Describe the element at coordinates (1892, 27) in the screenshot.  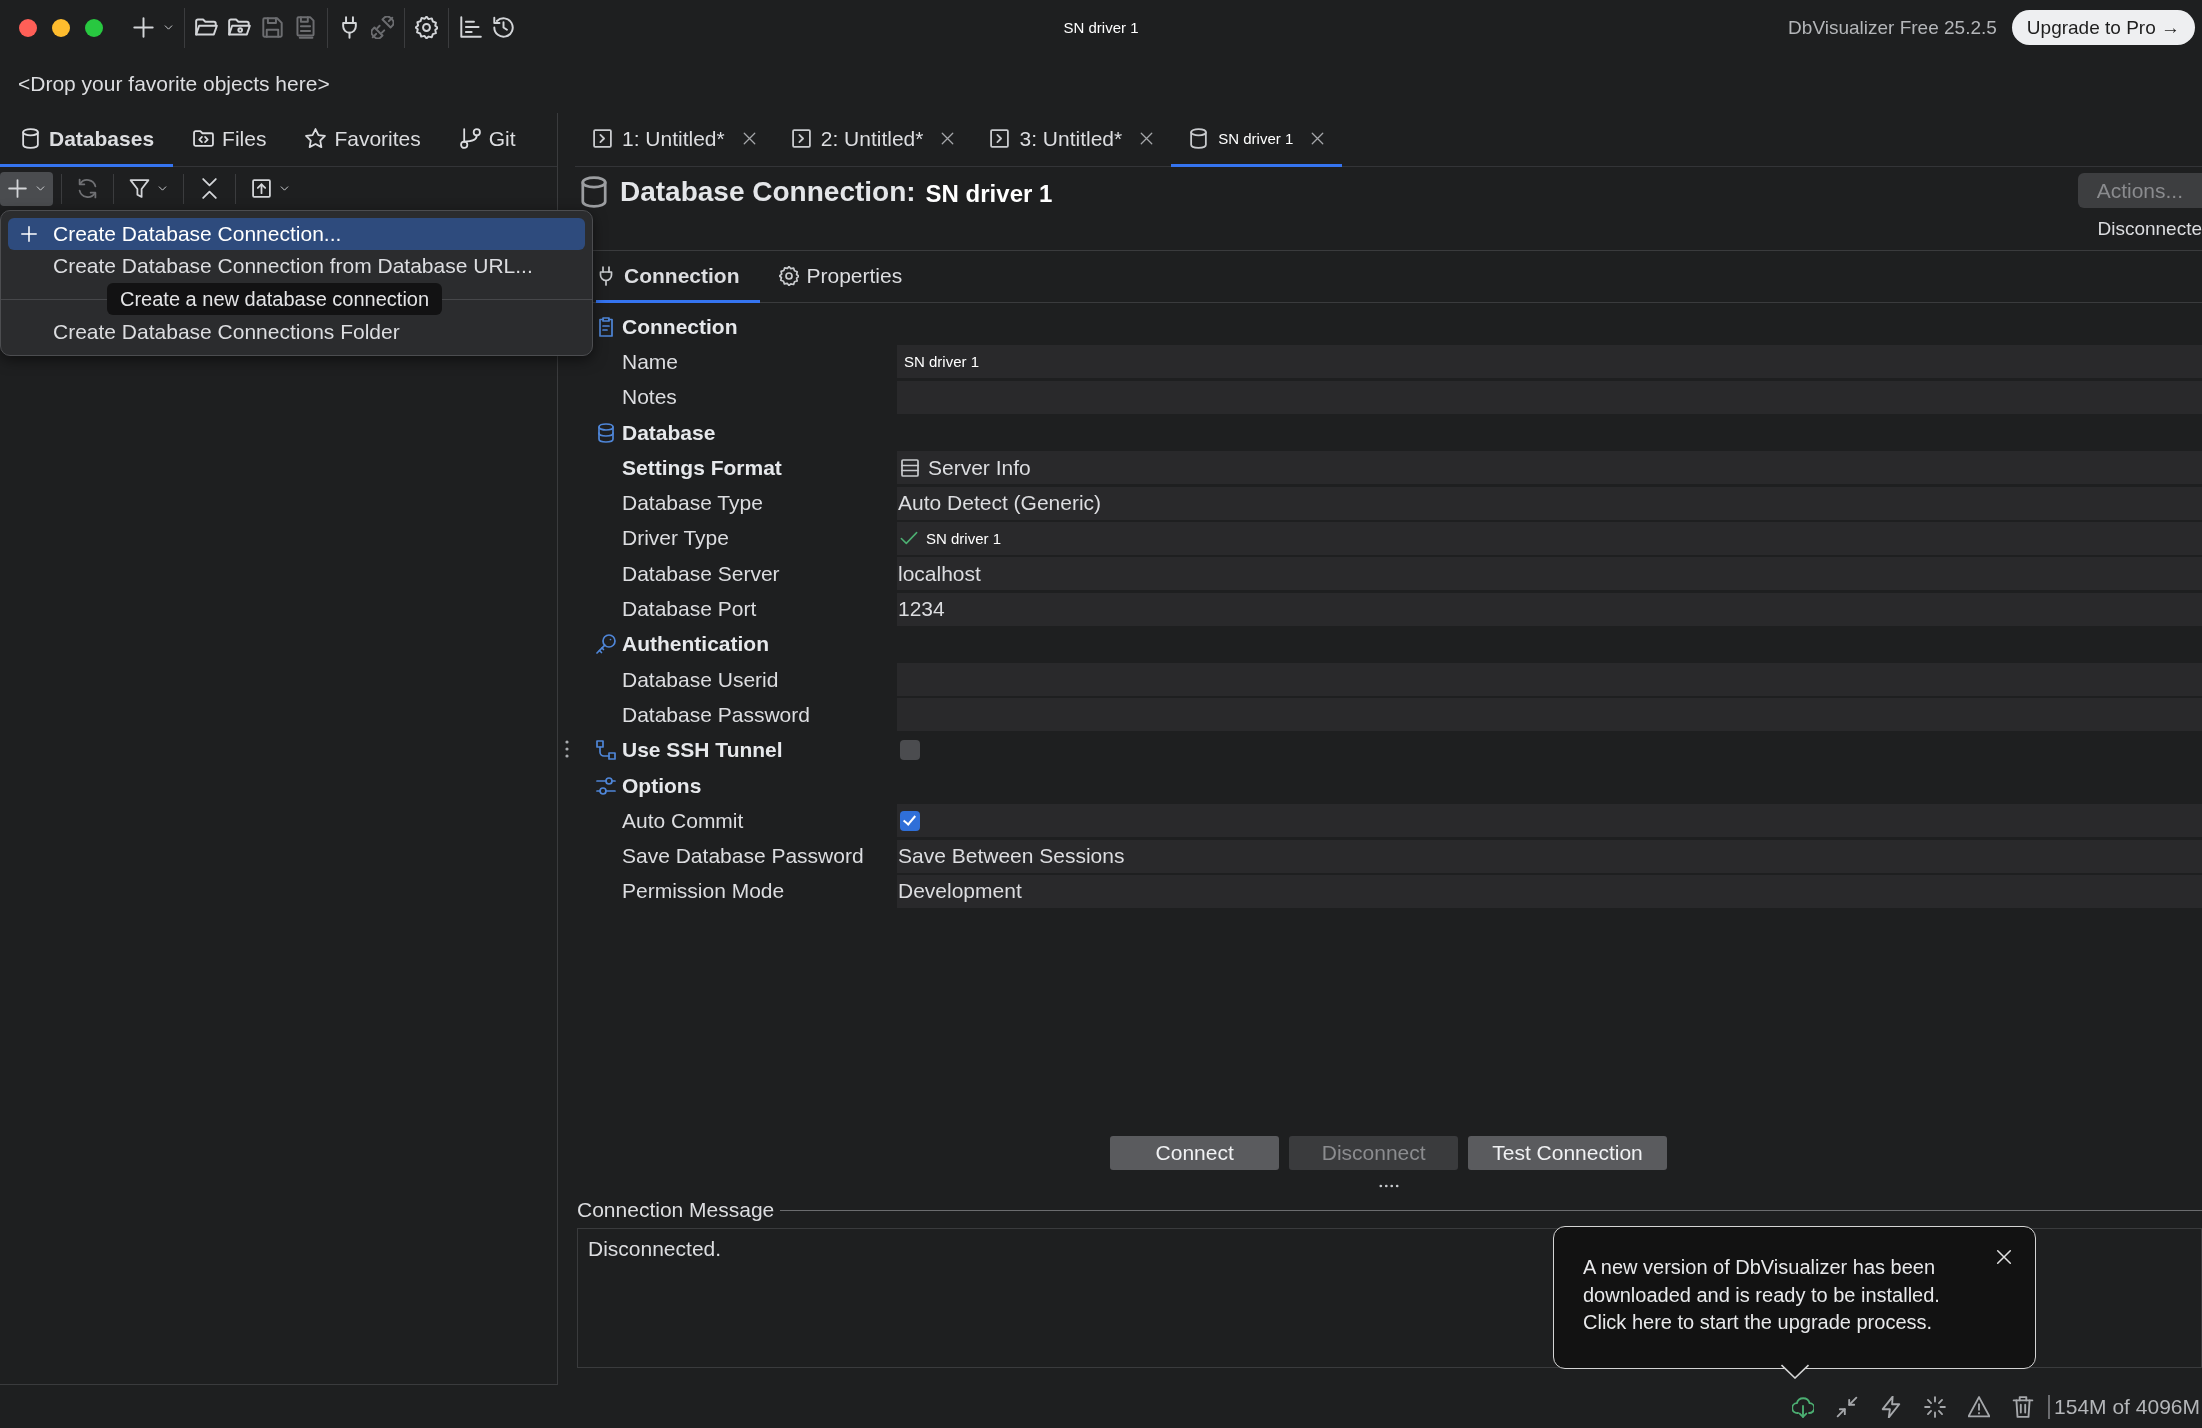
I see `app-version: DbVisualizer Free 25.2.5` at that location.